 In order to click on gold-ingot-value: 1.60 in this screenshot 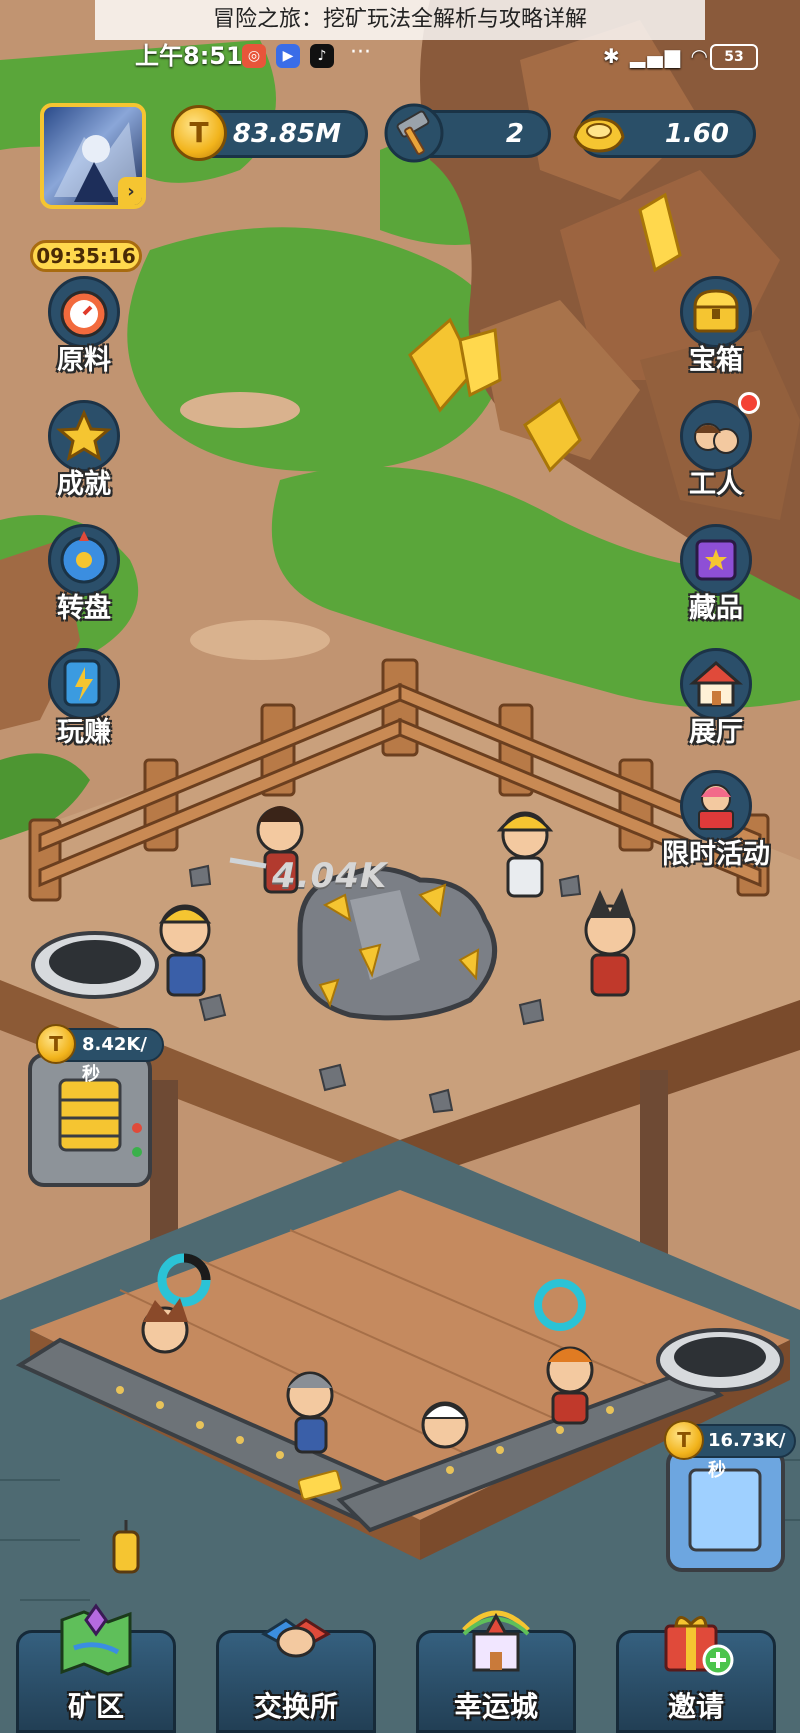, I will do `click(696, 134)`.